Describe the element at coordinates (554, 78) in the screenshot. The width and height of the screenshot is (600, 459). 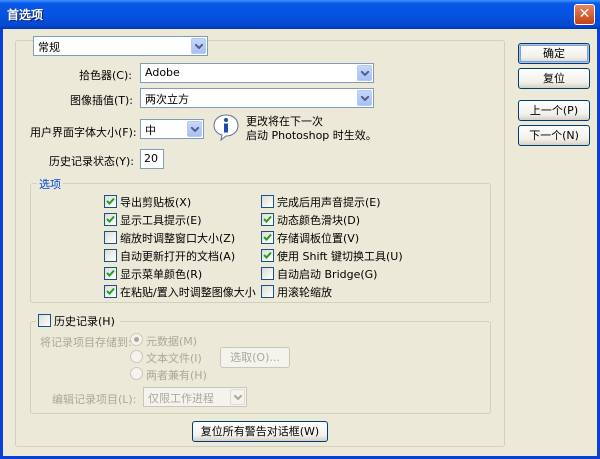
I see `reset-button: 复位` at that location.